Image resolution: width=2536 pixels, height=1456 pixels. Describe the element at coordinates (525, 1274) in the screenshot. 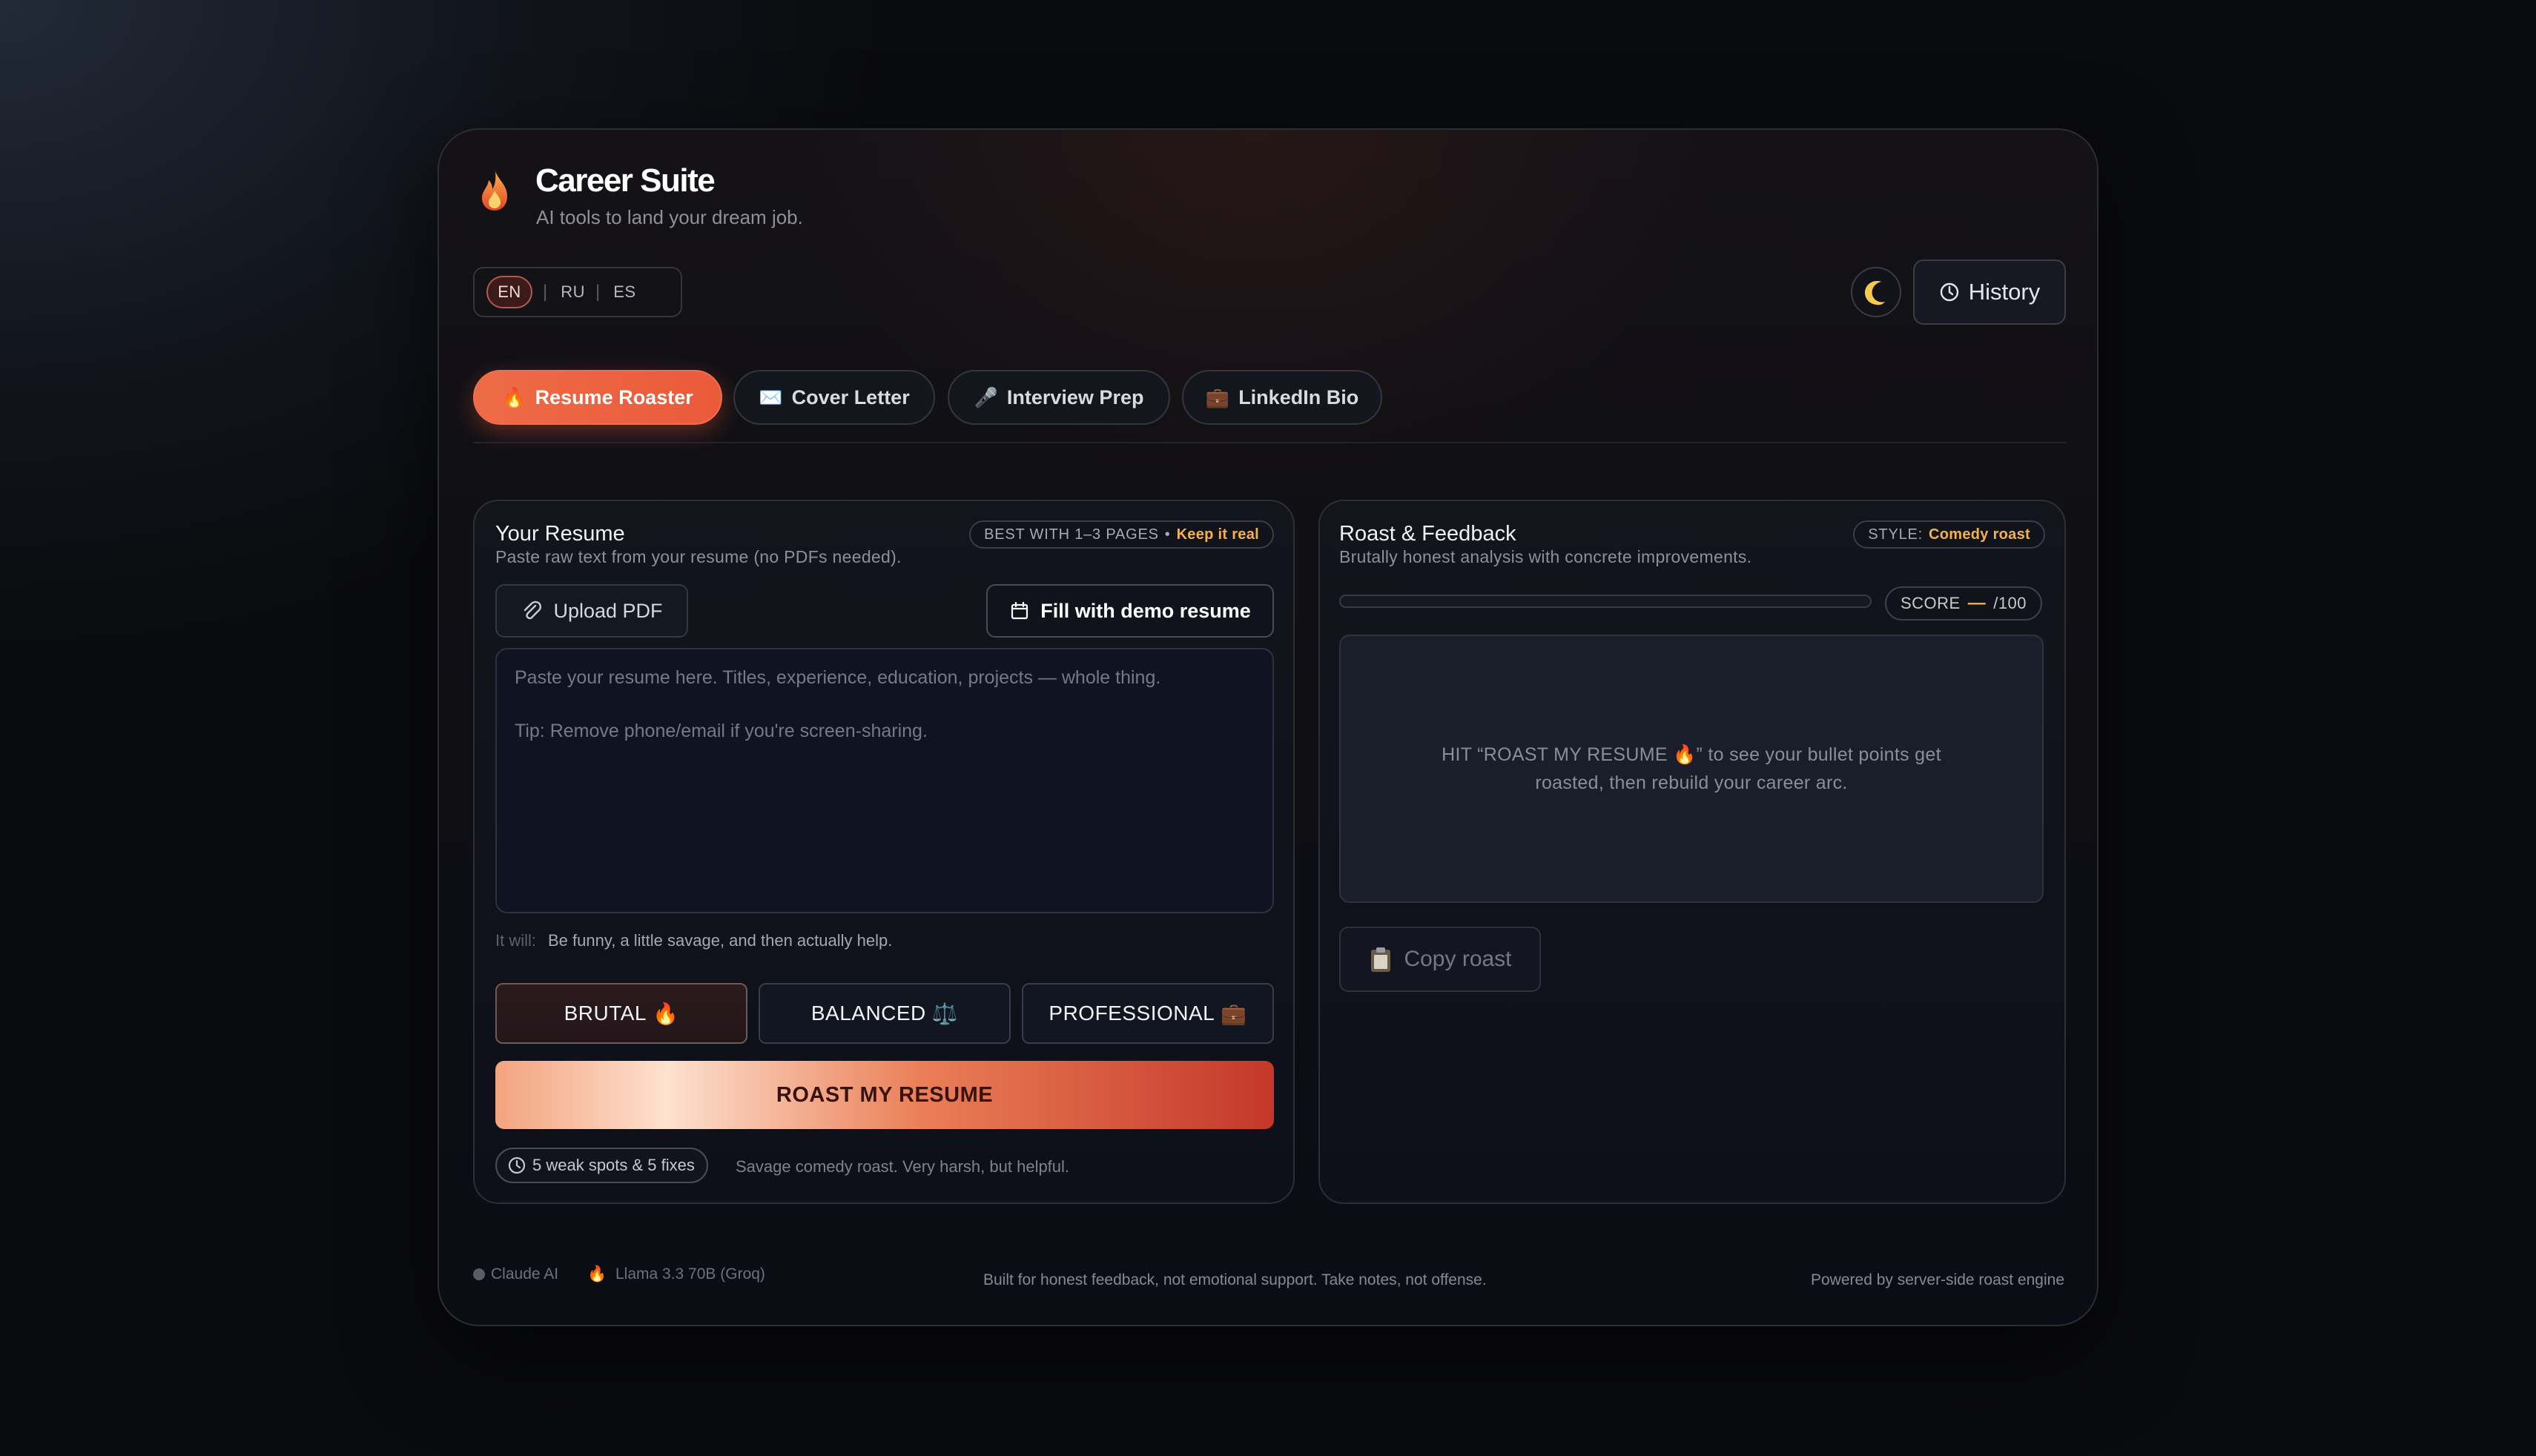

I see `provider-claude-label: Claude AI` at that location.